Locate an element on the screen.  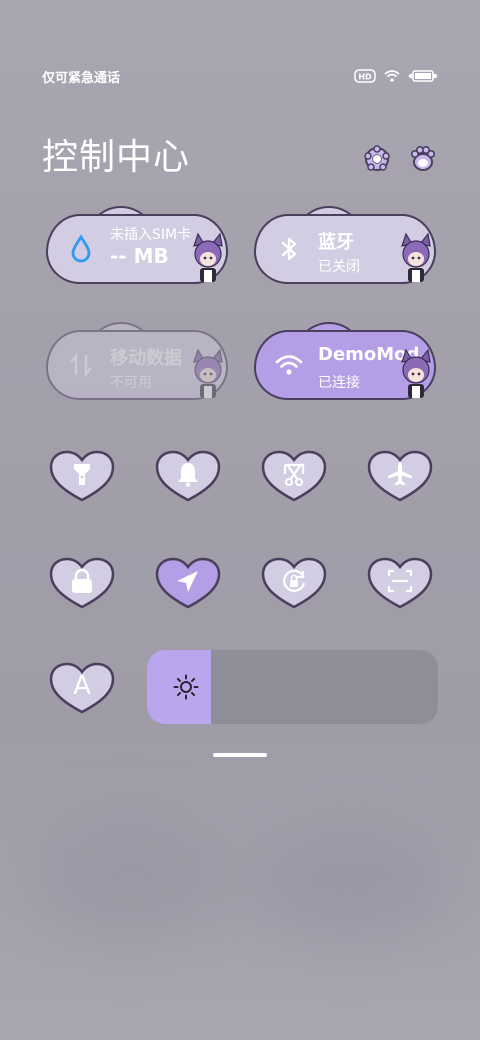
airplane-icon is located at coordinates (400, 474).